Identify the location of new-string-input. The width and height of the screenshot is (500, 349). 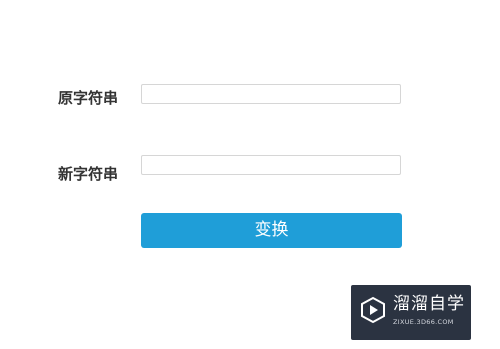
(271, 165).